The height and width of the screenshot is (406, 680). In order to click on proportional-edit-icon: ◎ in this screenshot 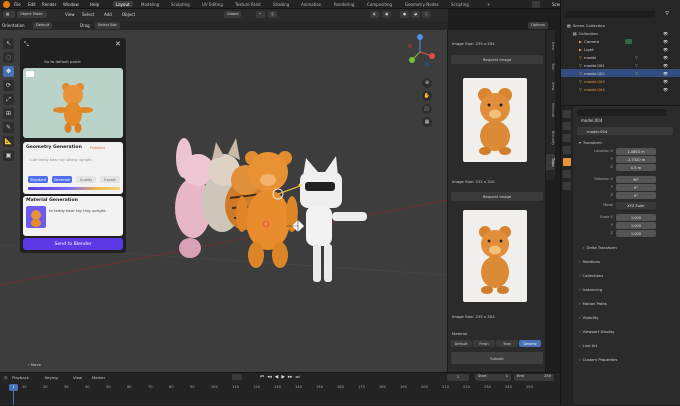, I will do `click(272, 14)`.